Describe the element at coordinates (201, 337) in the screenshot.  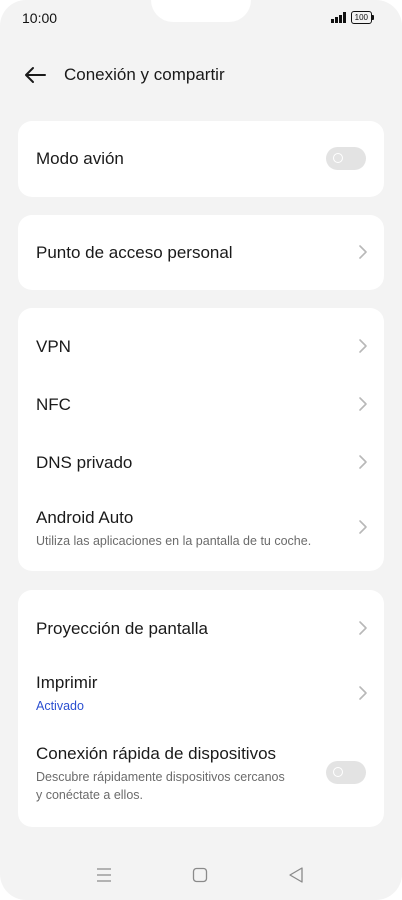
I see `vpn-row: VPN` at that location.